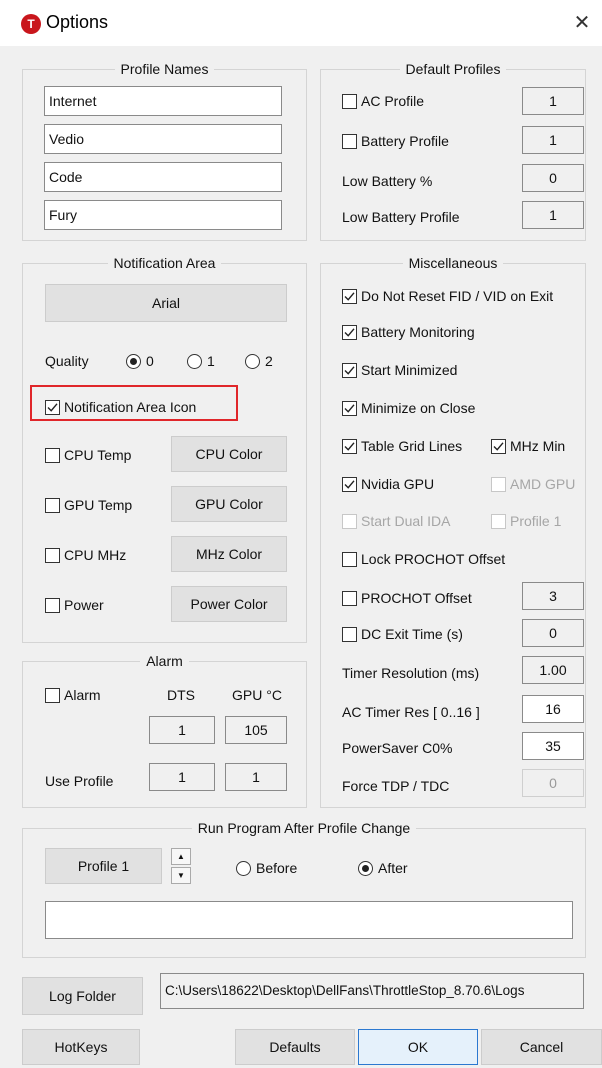  I want to click on timer-resolution-label: Timer Resolution (ms), so click(411, 673).